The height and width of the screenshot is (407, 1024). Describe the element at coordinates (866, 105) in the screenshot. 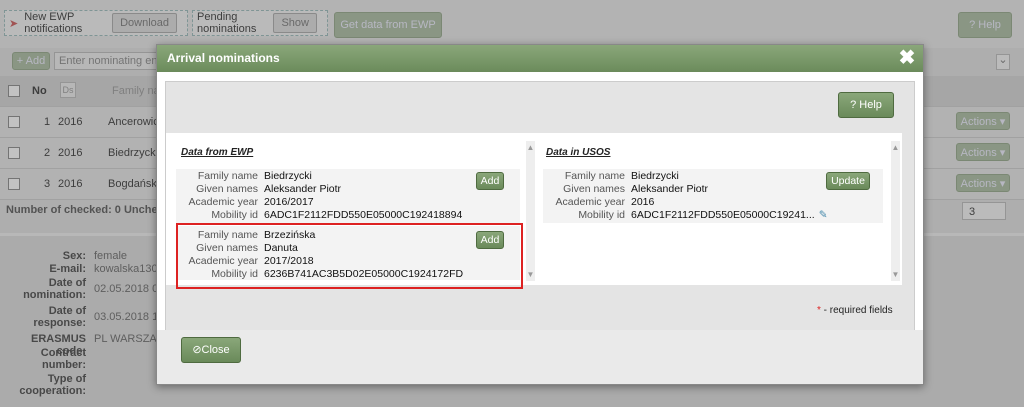

I see `help-button: ? Help` at that location.